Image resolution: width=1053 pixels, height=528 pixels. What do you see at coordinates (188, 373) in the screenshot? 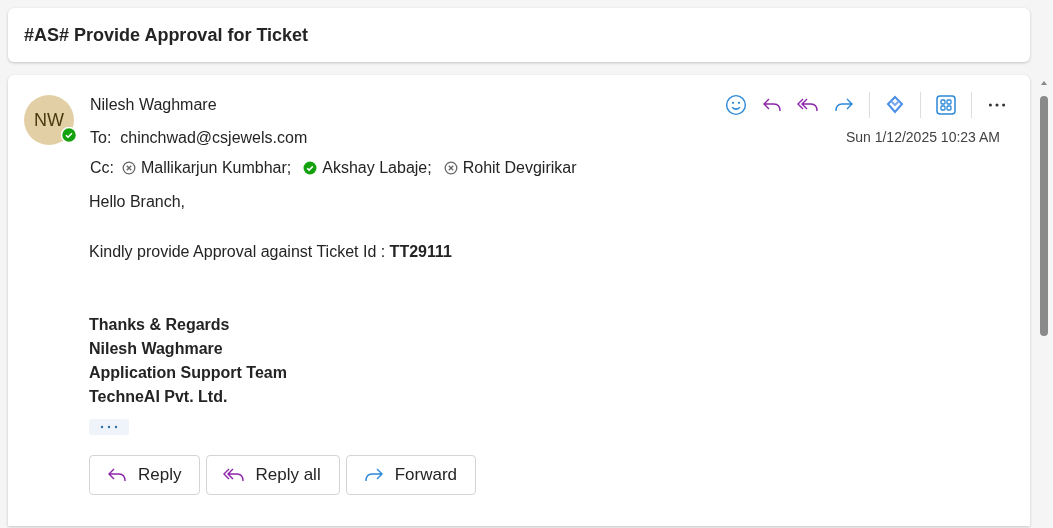
I see `signature-line: Application Support Team` at bounding box center [188, 373].